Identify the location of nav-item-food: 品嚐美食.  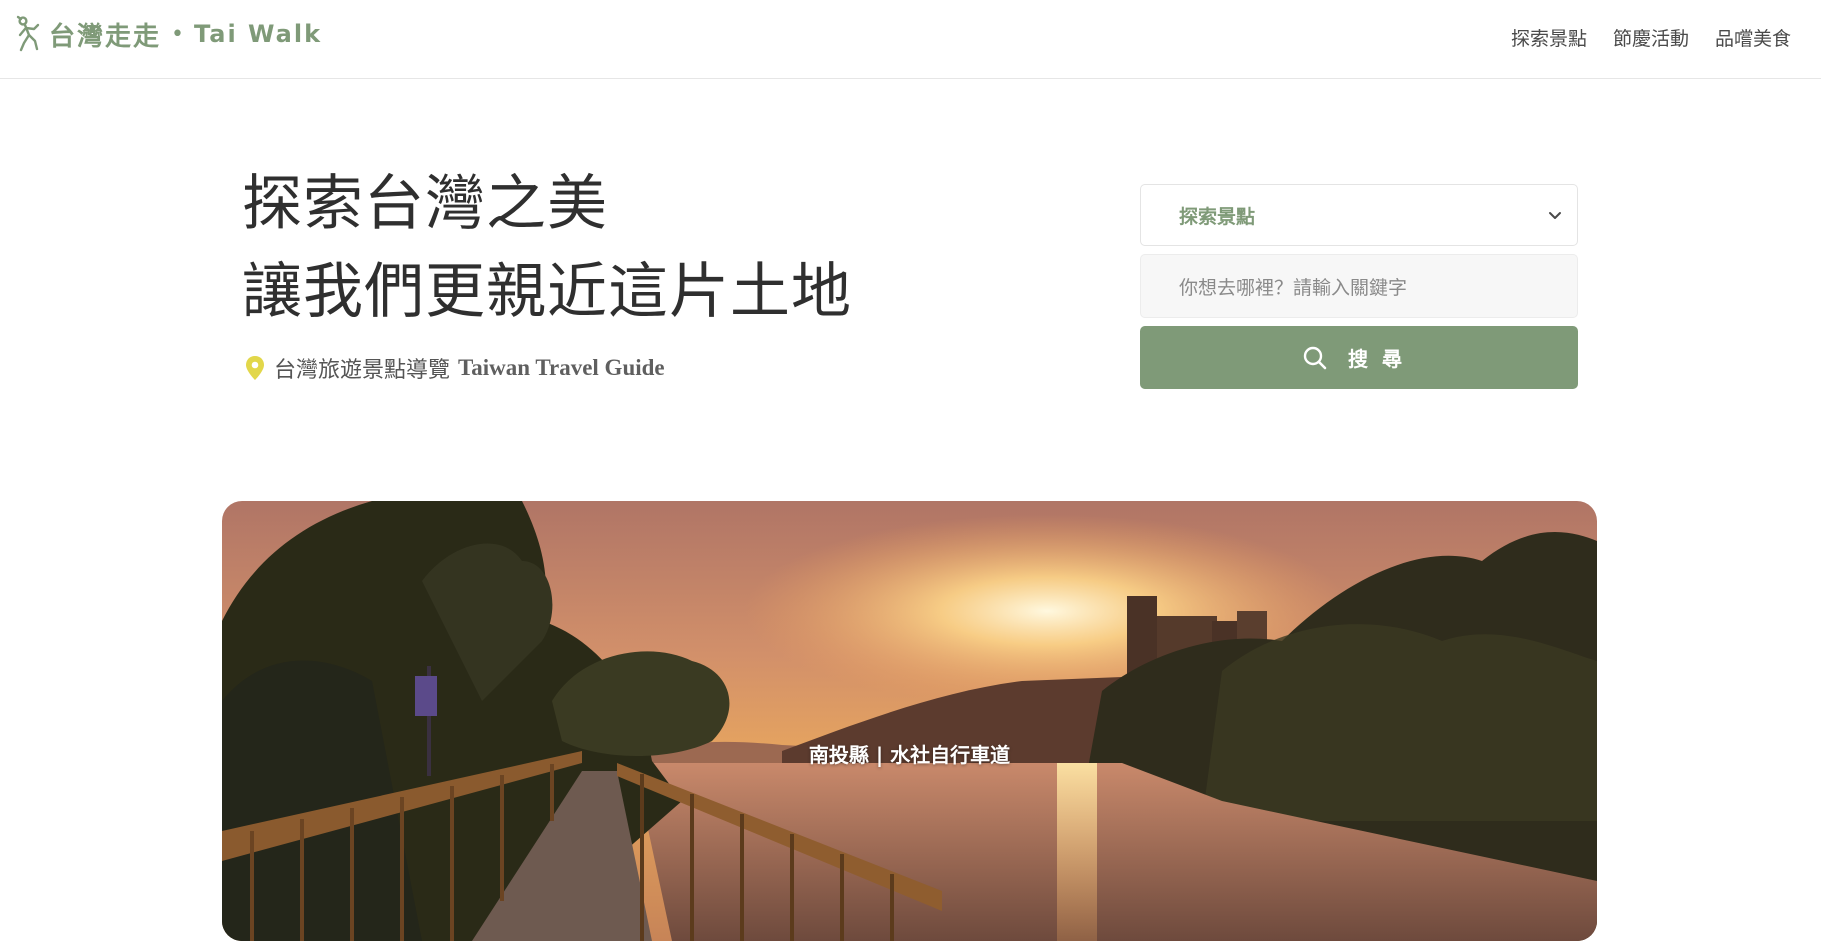
(1753, 37).